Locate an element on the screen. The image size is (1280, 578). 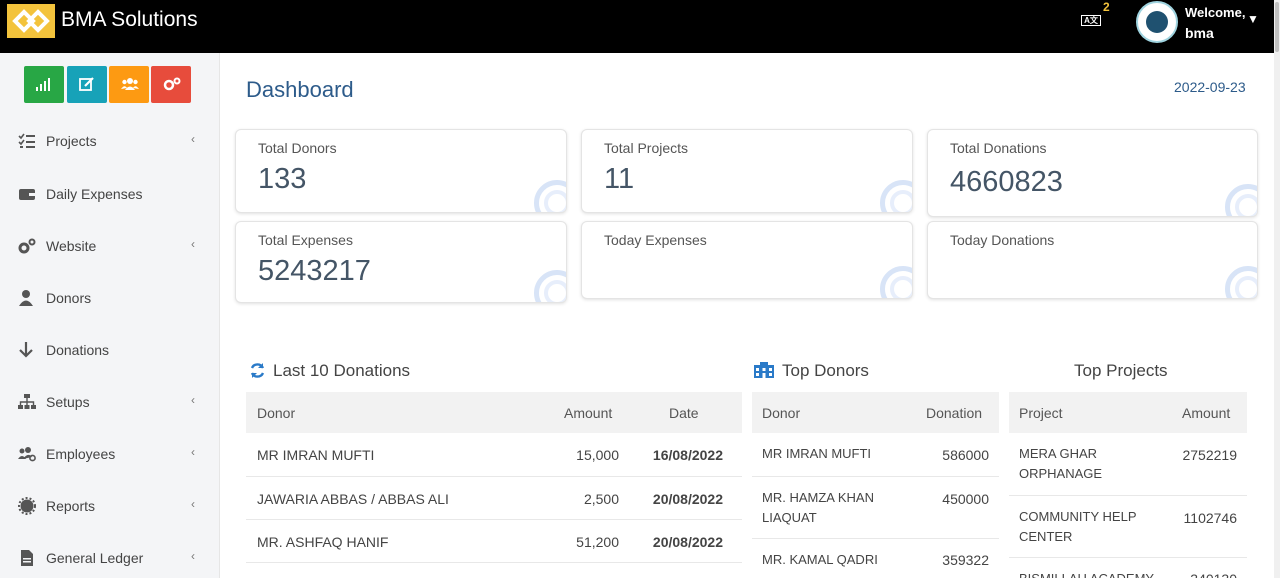
stat-label: Today Donations is located at coordinates (1002, 240).